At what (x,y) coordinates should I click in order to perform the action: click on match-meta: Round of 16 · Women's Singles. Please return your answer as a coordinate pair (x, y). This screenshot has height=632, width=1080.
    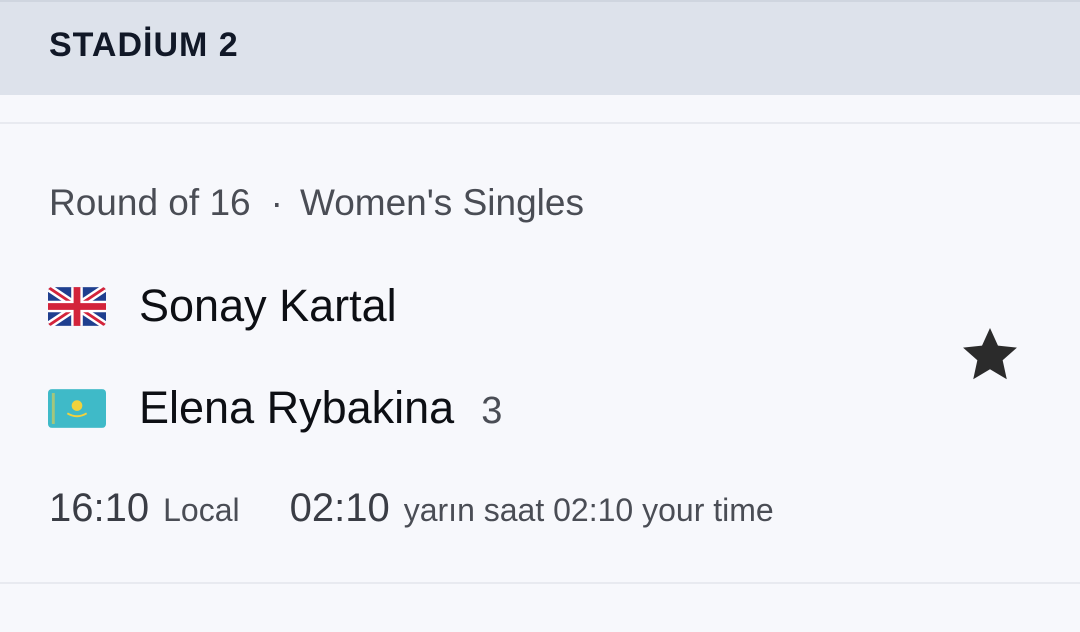
    Looking at the image, I should click on (316, 203).